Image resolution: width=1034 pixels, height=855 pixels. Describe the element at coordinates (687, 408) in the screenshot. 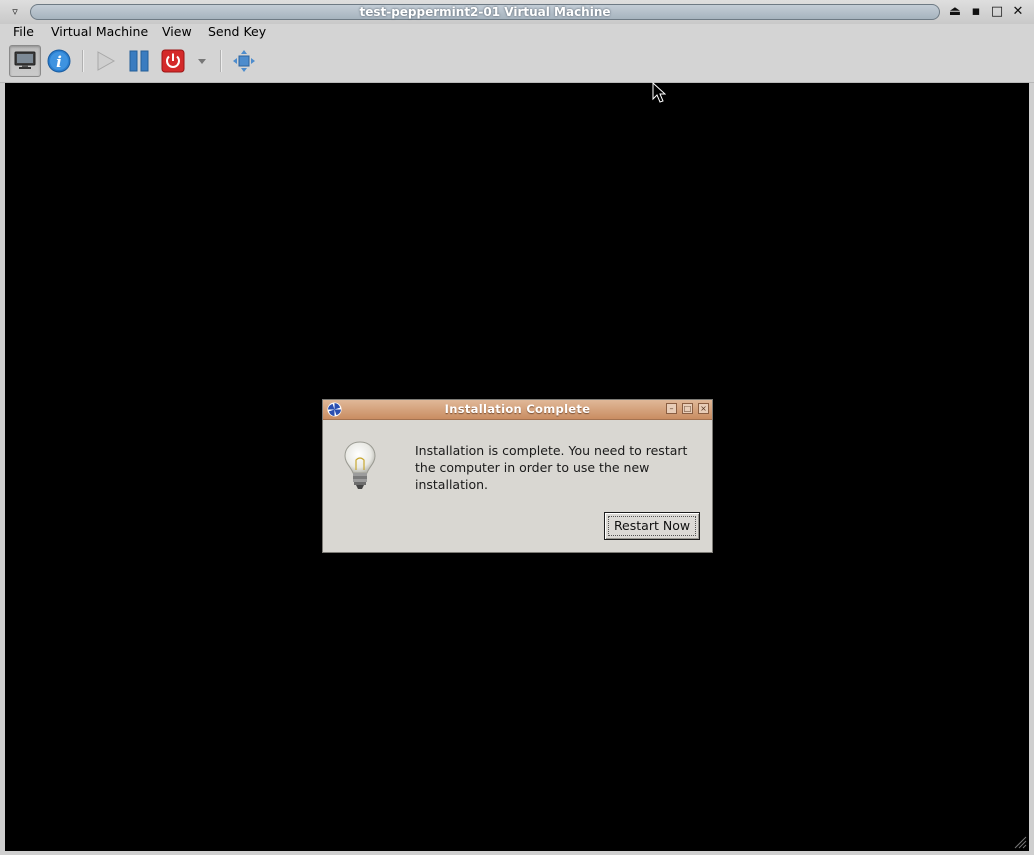

I see `dialog-maximize-button: □` at that location.